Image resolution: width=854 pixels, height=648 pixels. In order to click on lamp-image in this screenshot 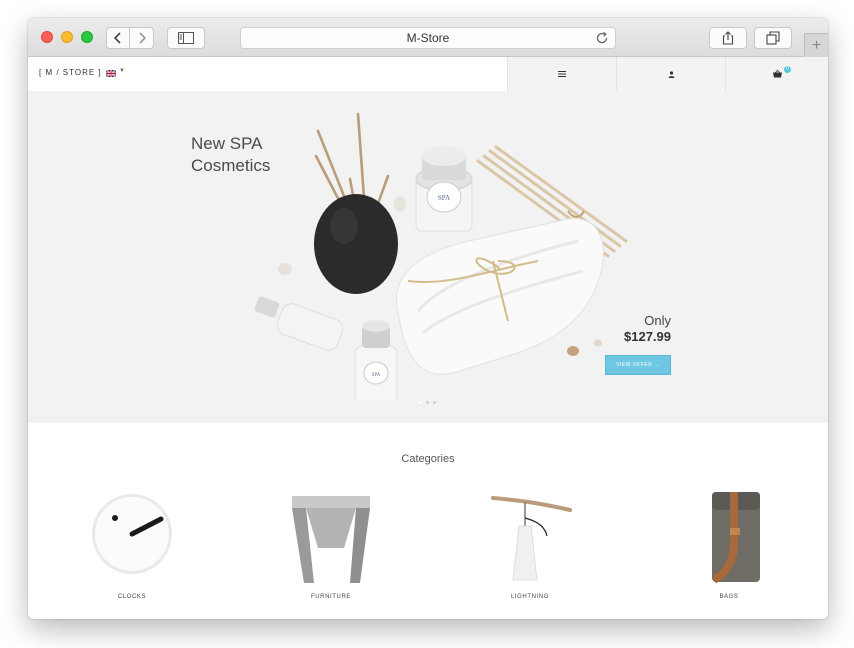, I will do `click(531, 538)`.